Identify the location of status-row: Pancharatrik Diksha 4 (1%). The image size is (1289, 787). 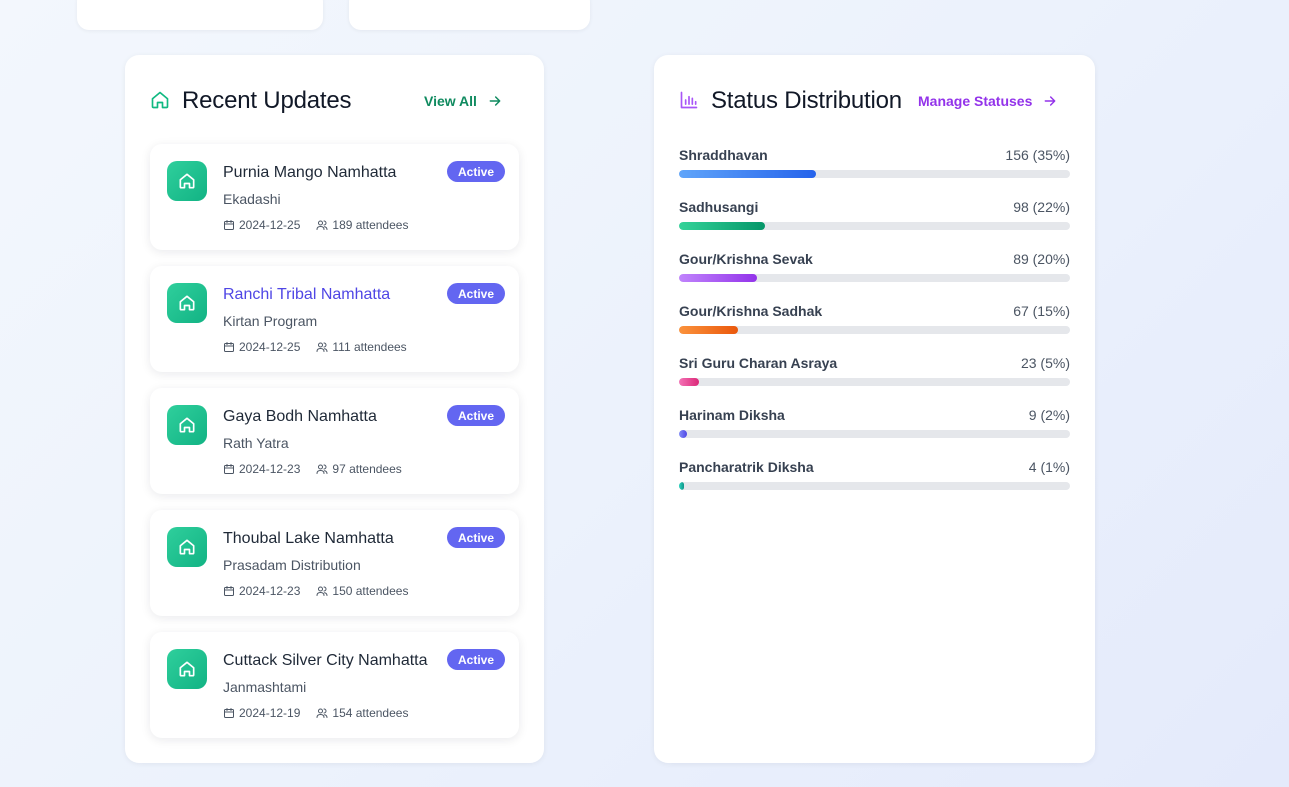
(874, 474).